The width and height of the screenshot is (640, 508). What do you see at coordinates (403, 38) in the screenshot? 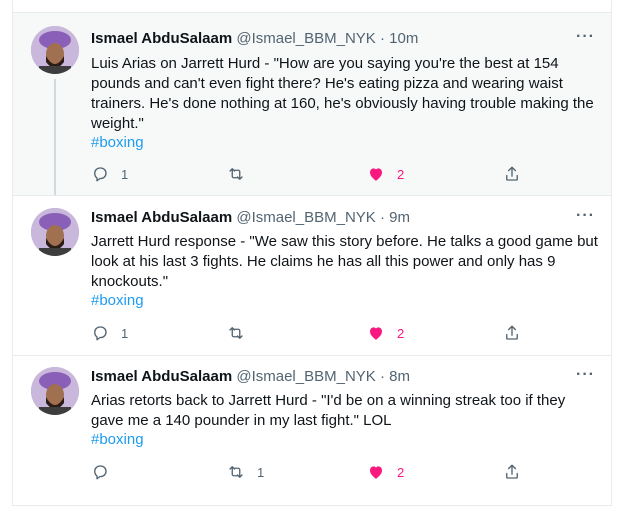
I see `timestamp: 10m` at bounding box center [403, 38].